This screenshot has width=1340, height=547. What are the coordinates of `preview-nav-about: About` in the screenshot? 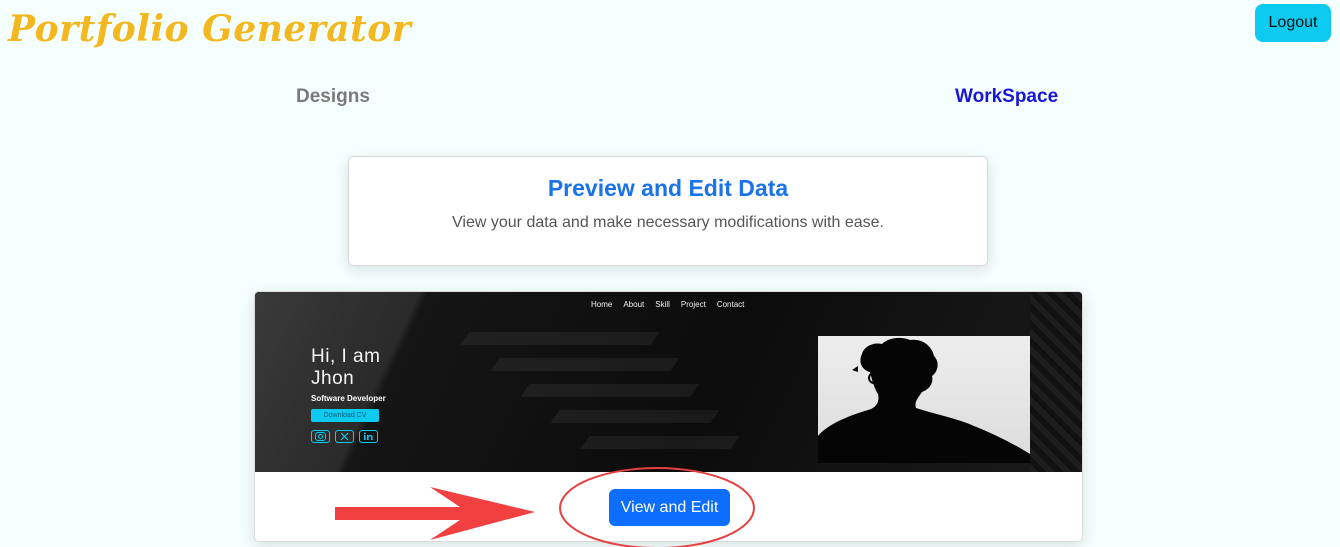 It's located at (634, 304).